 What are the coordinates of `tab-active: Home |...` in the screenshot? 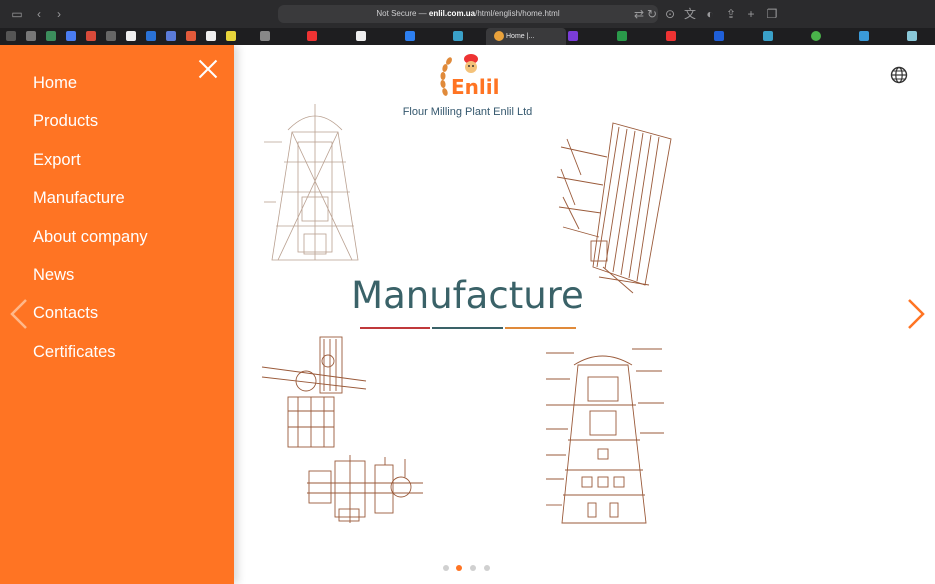 It's located at (526, 36).